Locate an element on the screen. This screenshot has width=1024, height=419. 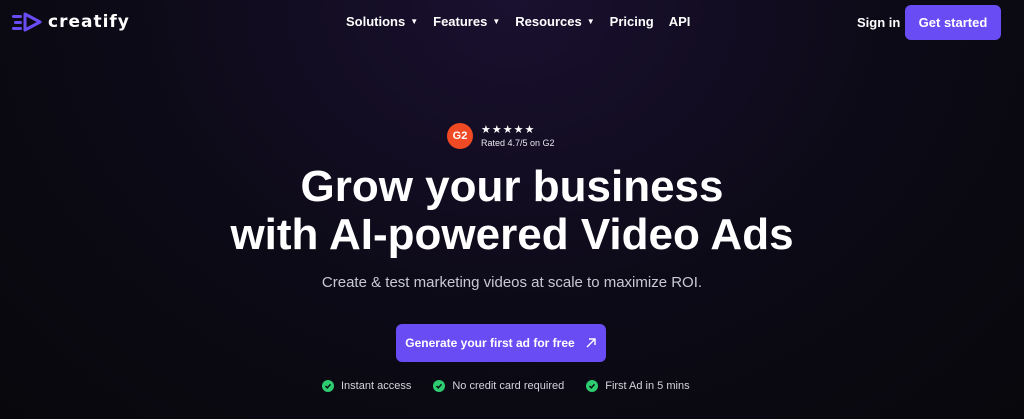
nav-item-resources: Resources ▼ is located at coordinates (554, 21).